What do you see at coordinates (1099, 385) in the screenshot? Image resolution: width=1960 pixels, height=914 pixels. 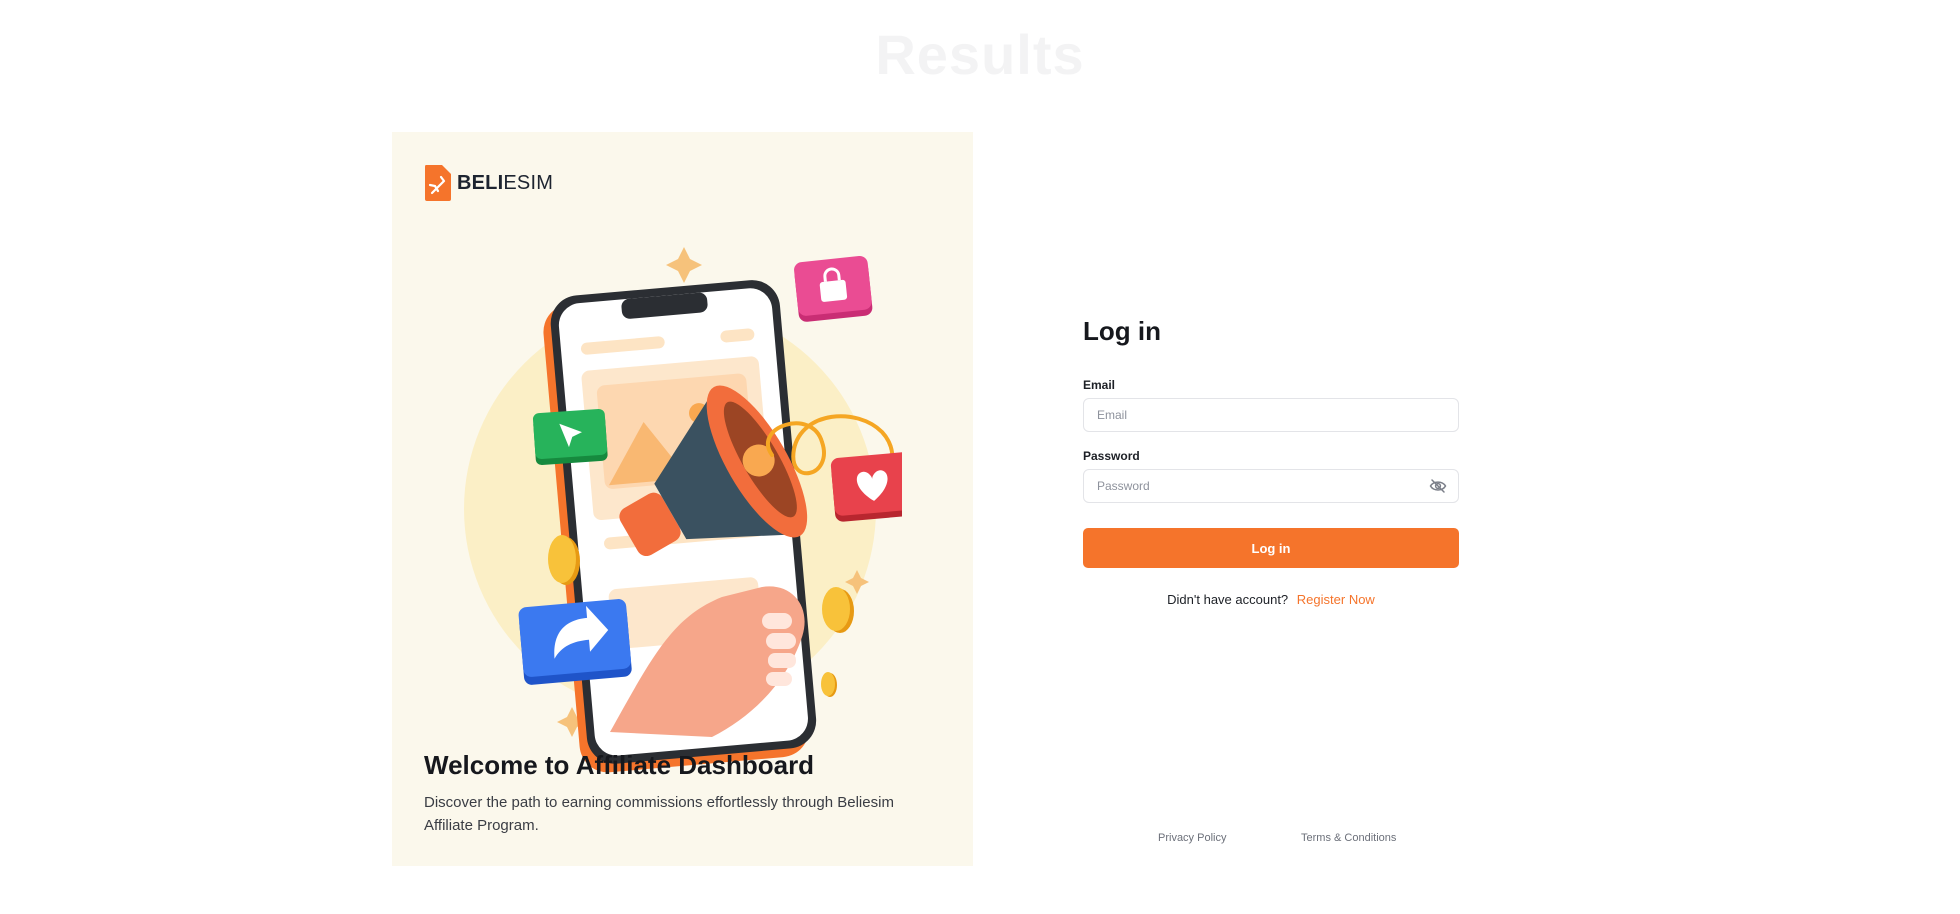 I see `email-label: Email` at bounding box center [1099, 385].